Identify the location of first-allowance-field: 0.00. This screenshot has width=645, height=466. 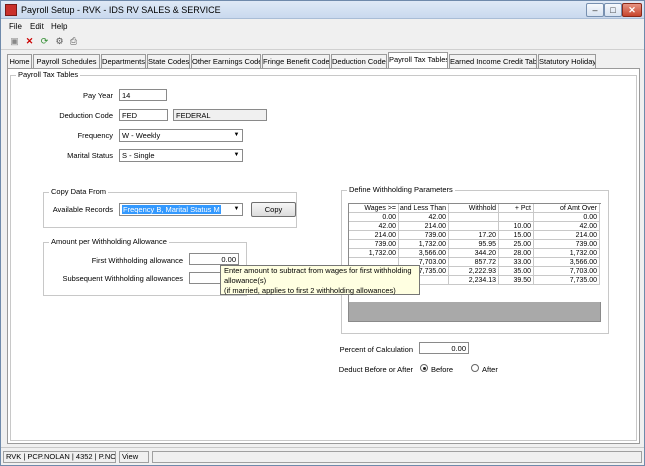
(214, 259).